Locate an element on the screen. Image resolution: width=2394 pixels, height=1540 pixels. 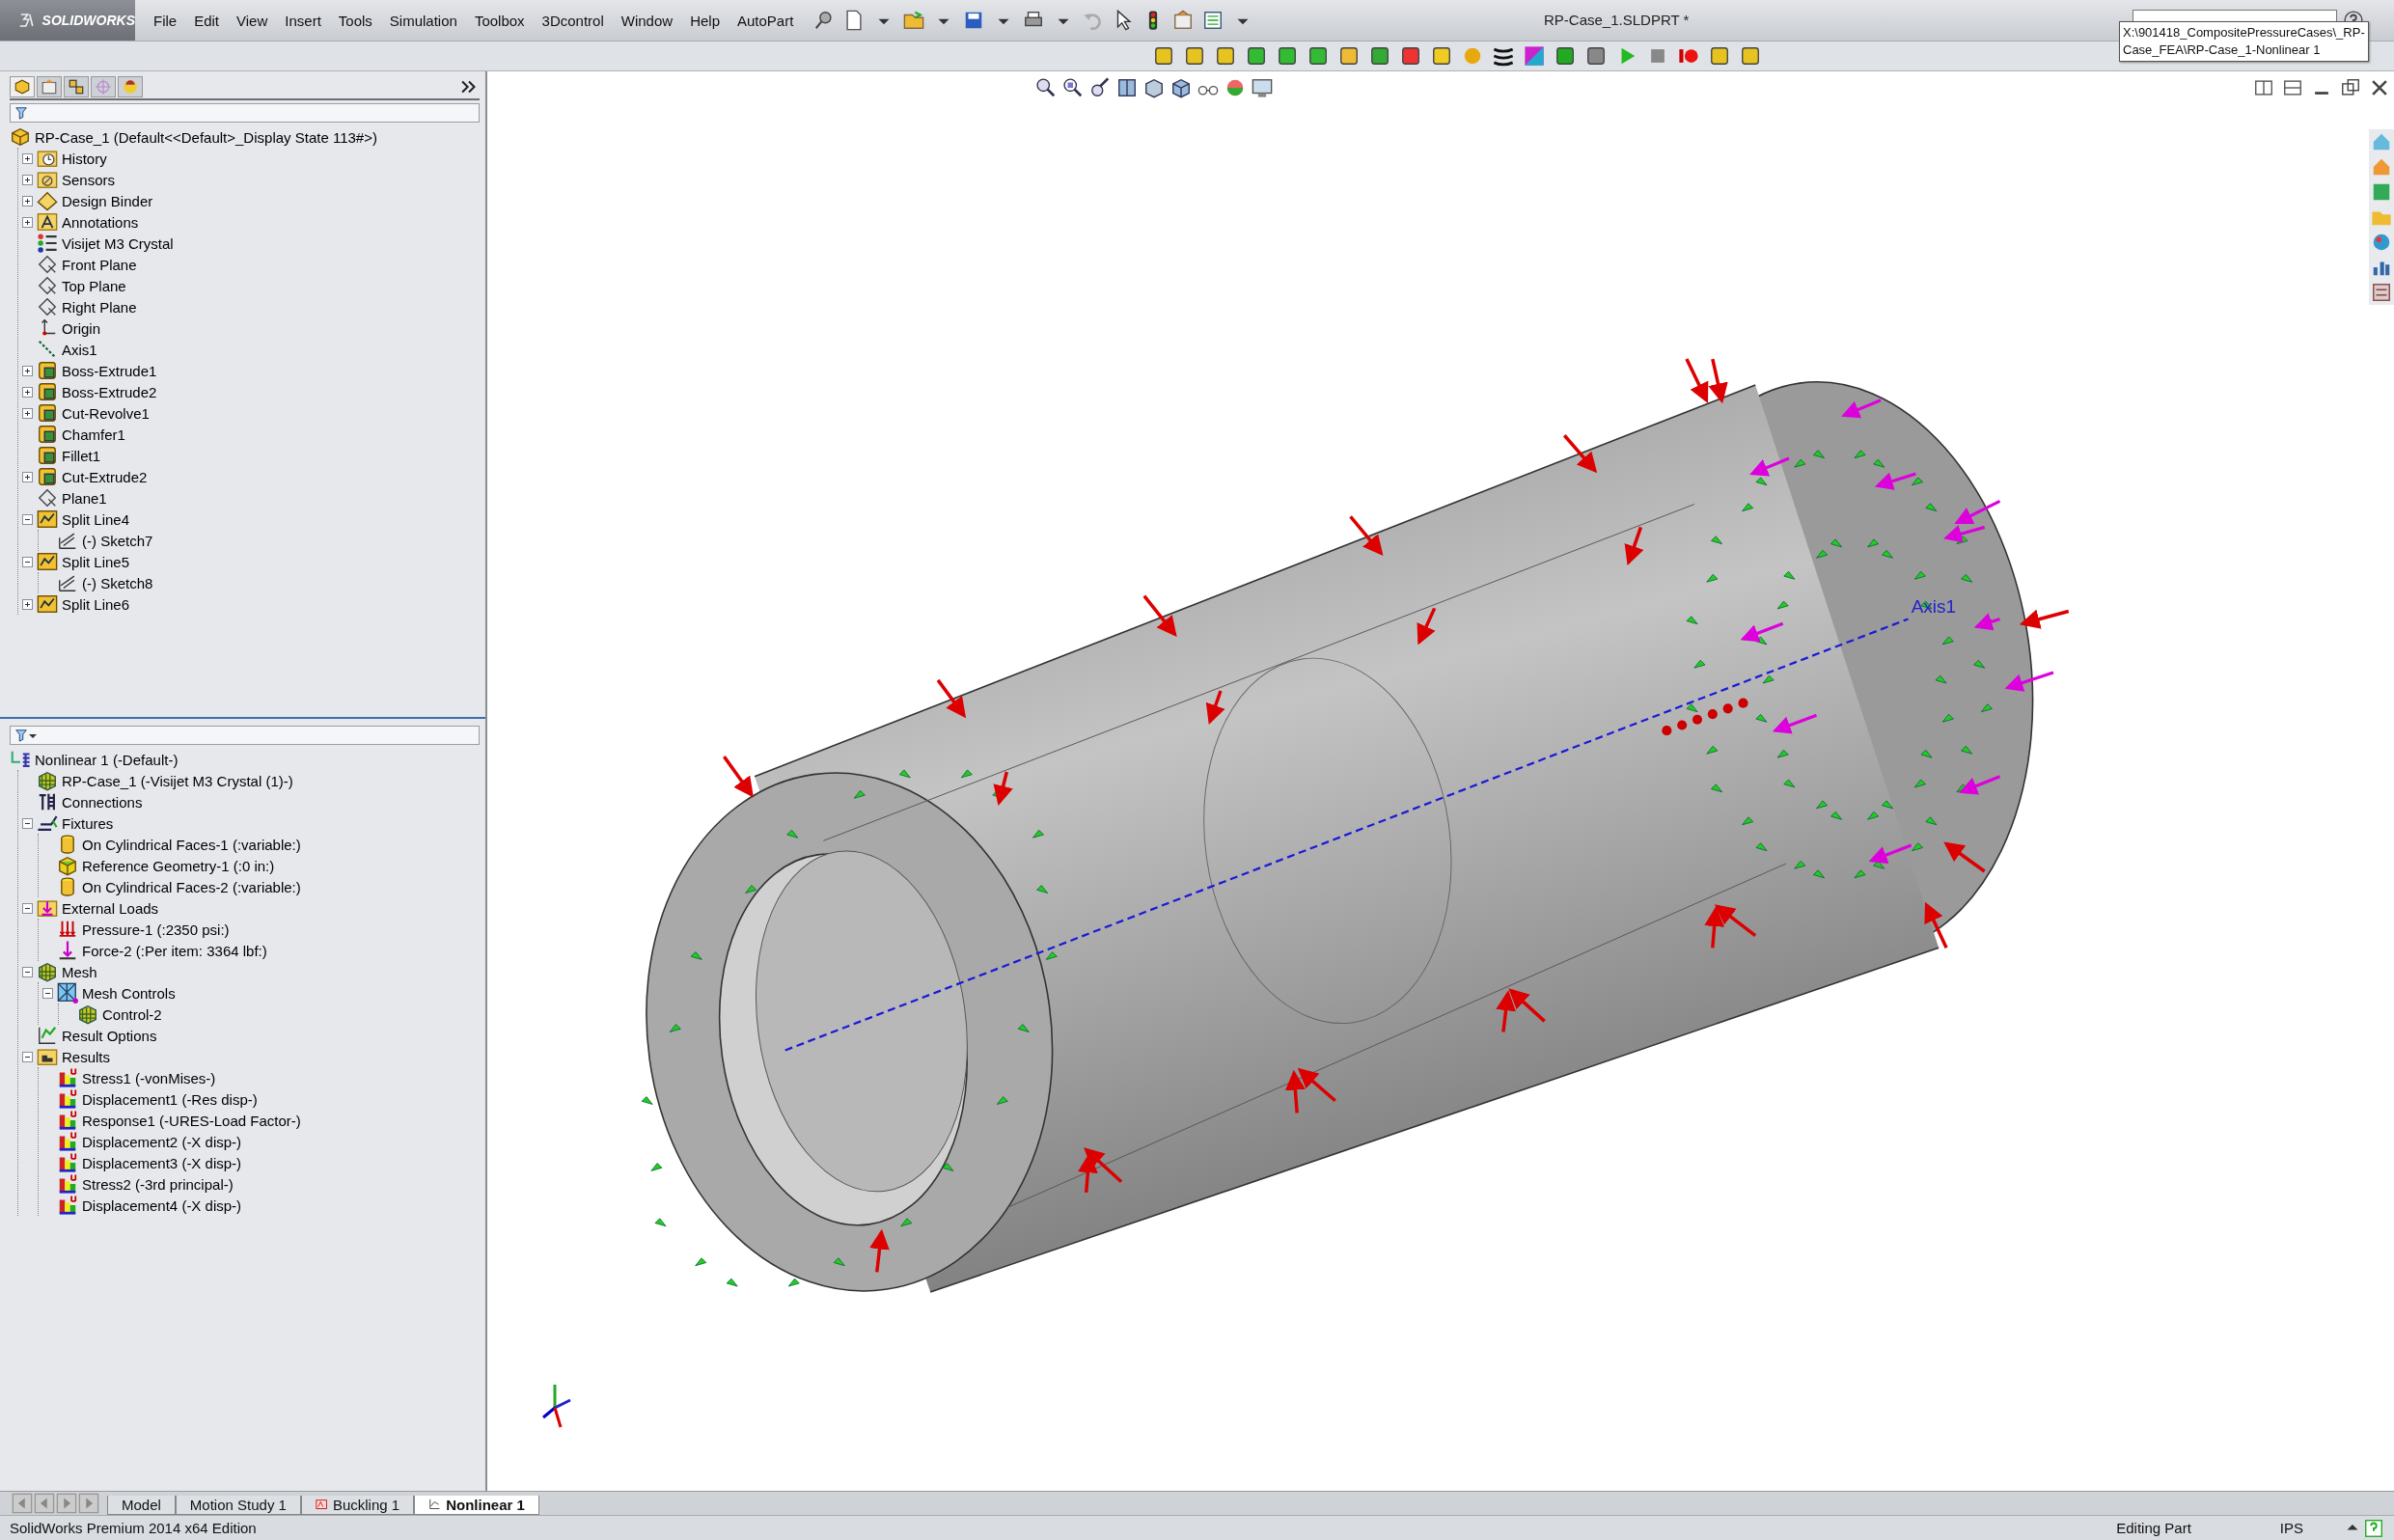
study-tab: Nonlinear 1 is located at coordinates (477, 1505).